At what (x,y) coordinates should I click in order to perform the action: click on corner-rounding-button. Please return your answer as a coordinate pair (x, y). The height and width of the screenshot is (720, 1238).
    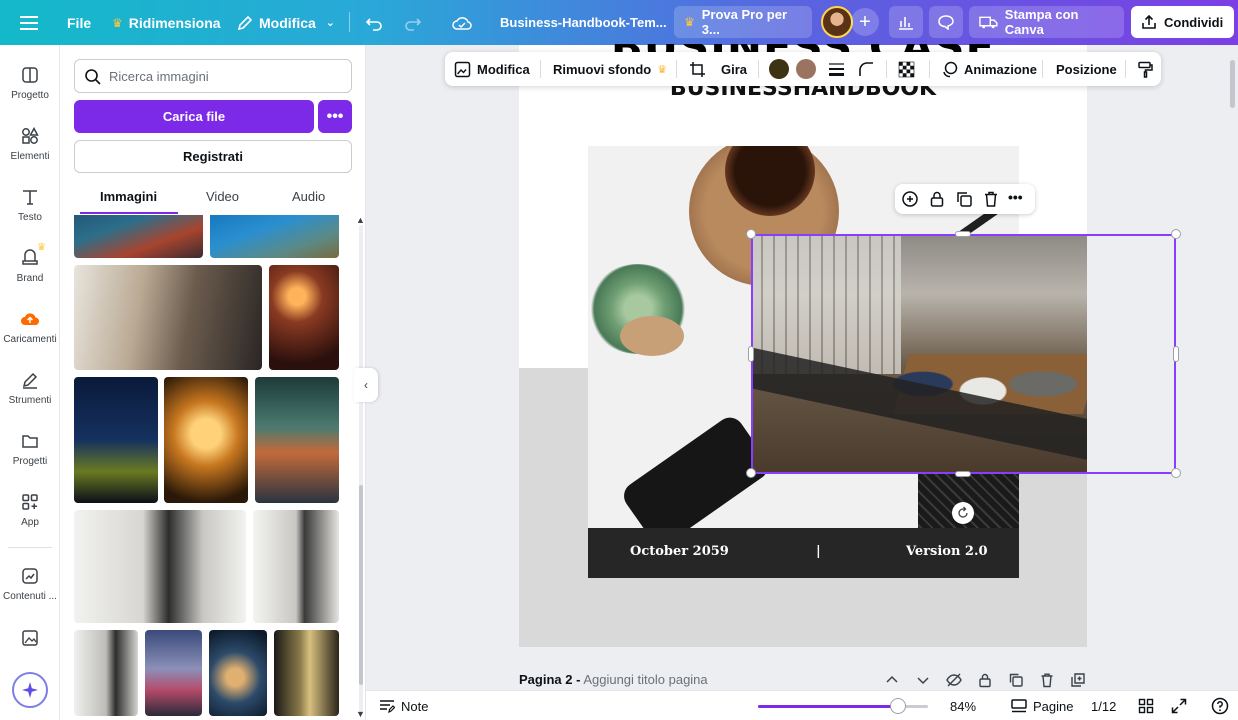
    Looking at the image, I should click on (866, 69).